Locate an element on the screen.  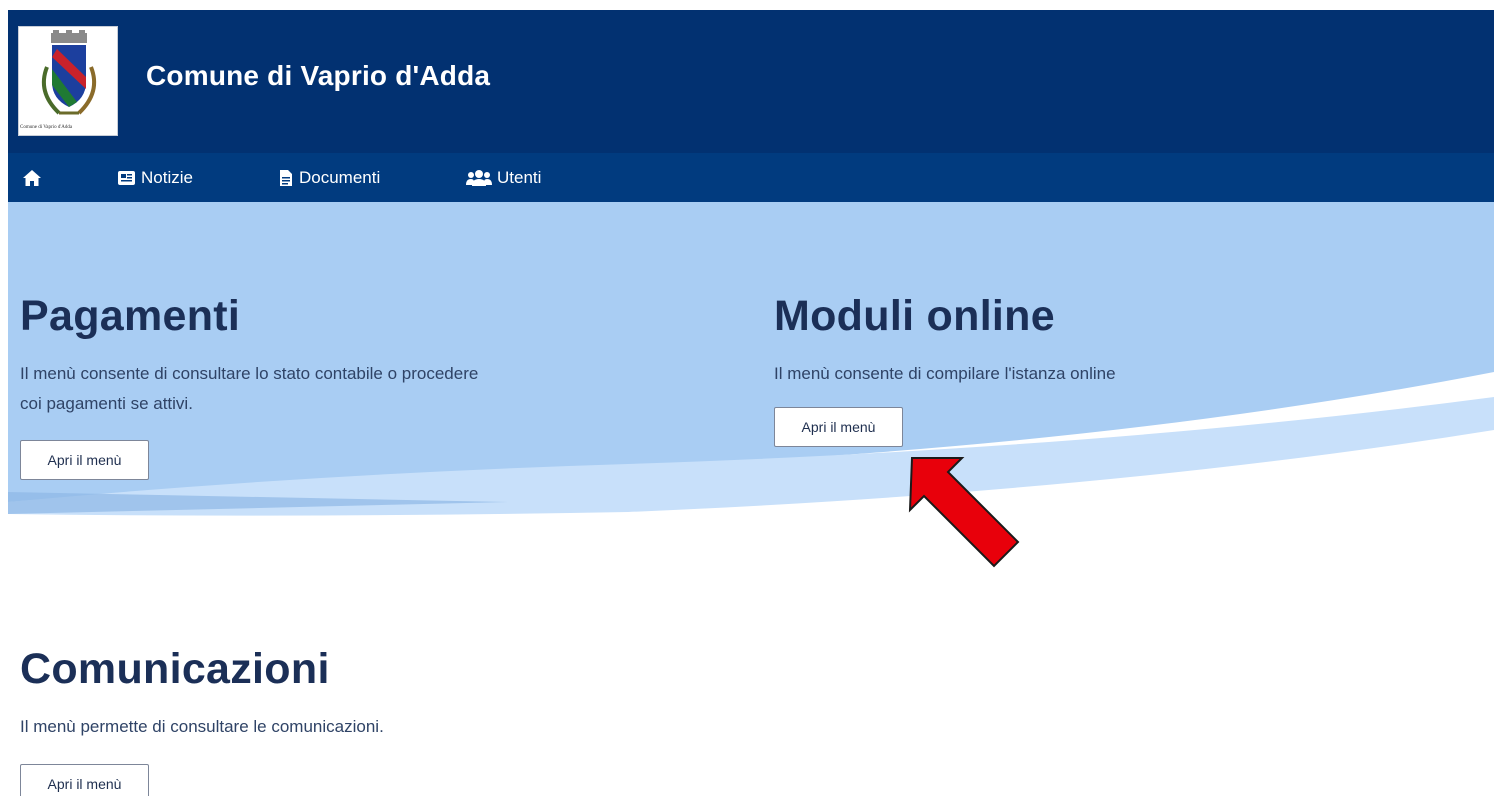
nav-home is located at coordinates (34, 177).